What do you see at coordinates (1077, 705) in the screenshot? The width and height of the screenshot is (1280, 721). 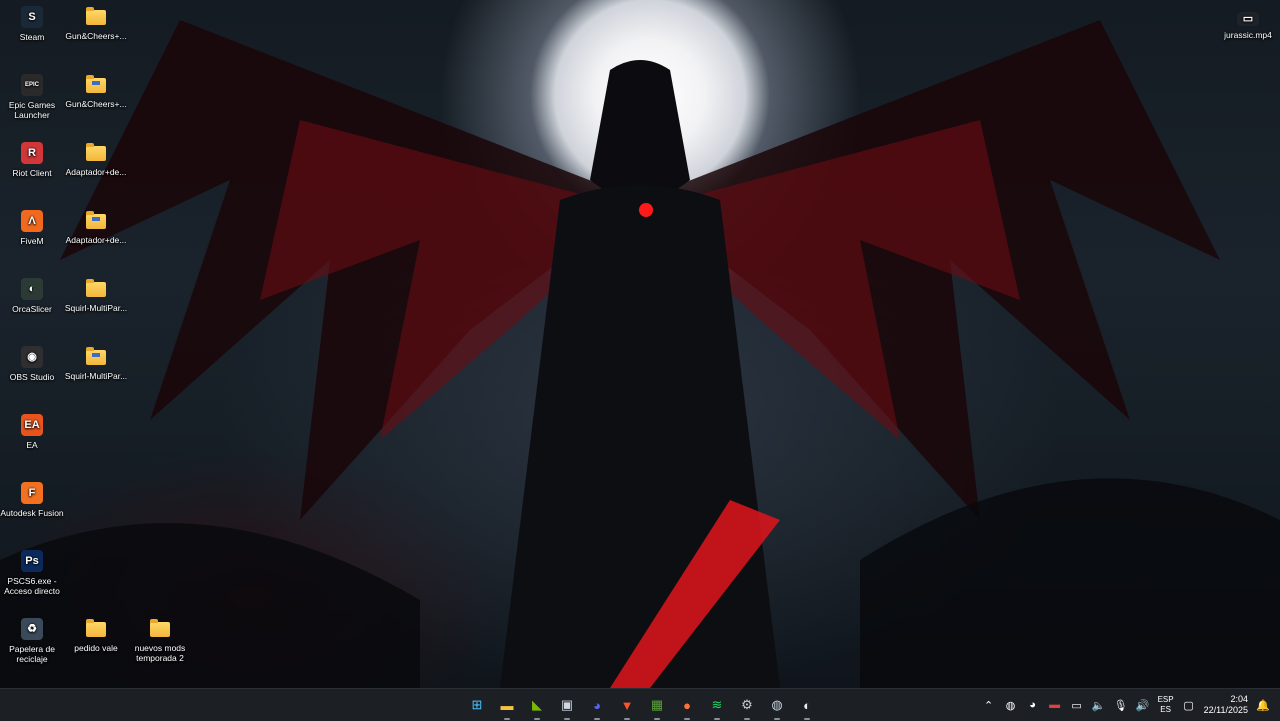 I see `network-icon: ▭` at bounding box center [1077, 705].